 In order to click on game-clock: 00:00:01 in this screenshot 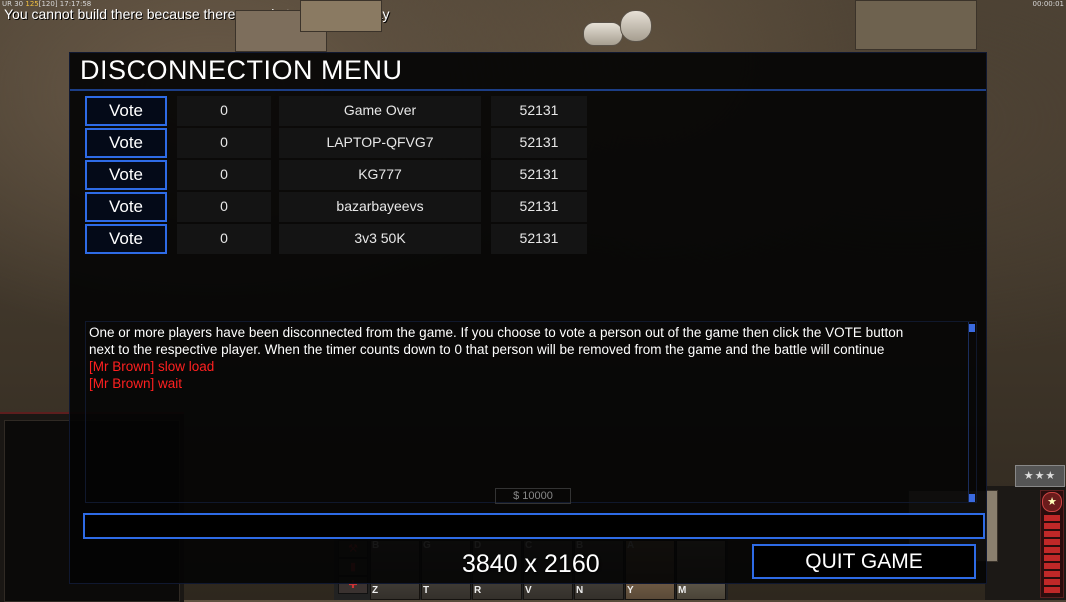, I will do `click(1048, 4)`.